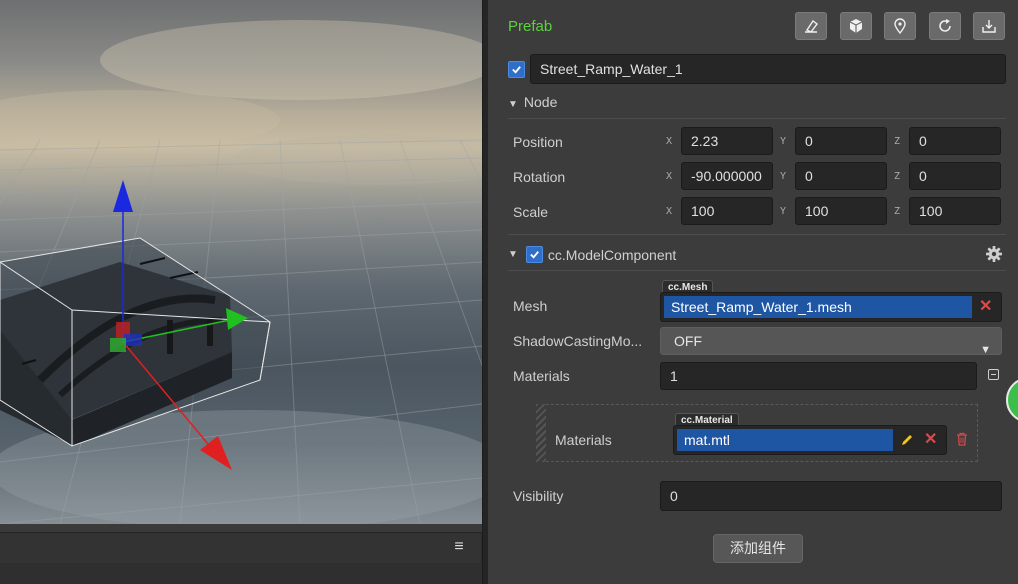 The height and width of the screenshot is (584, 1018). Describe the element at coordinates (841, 176) in the screenshot. I see `rotation-y-input: 0` at that location.